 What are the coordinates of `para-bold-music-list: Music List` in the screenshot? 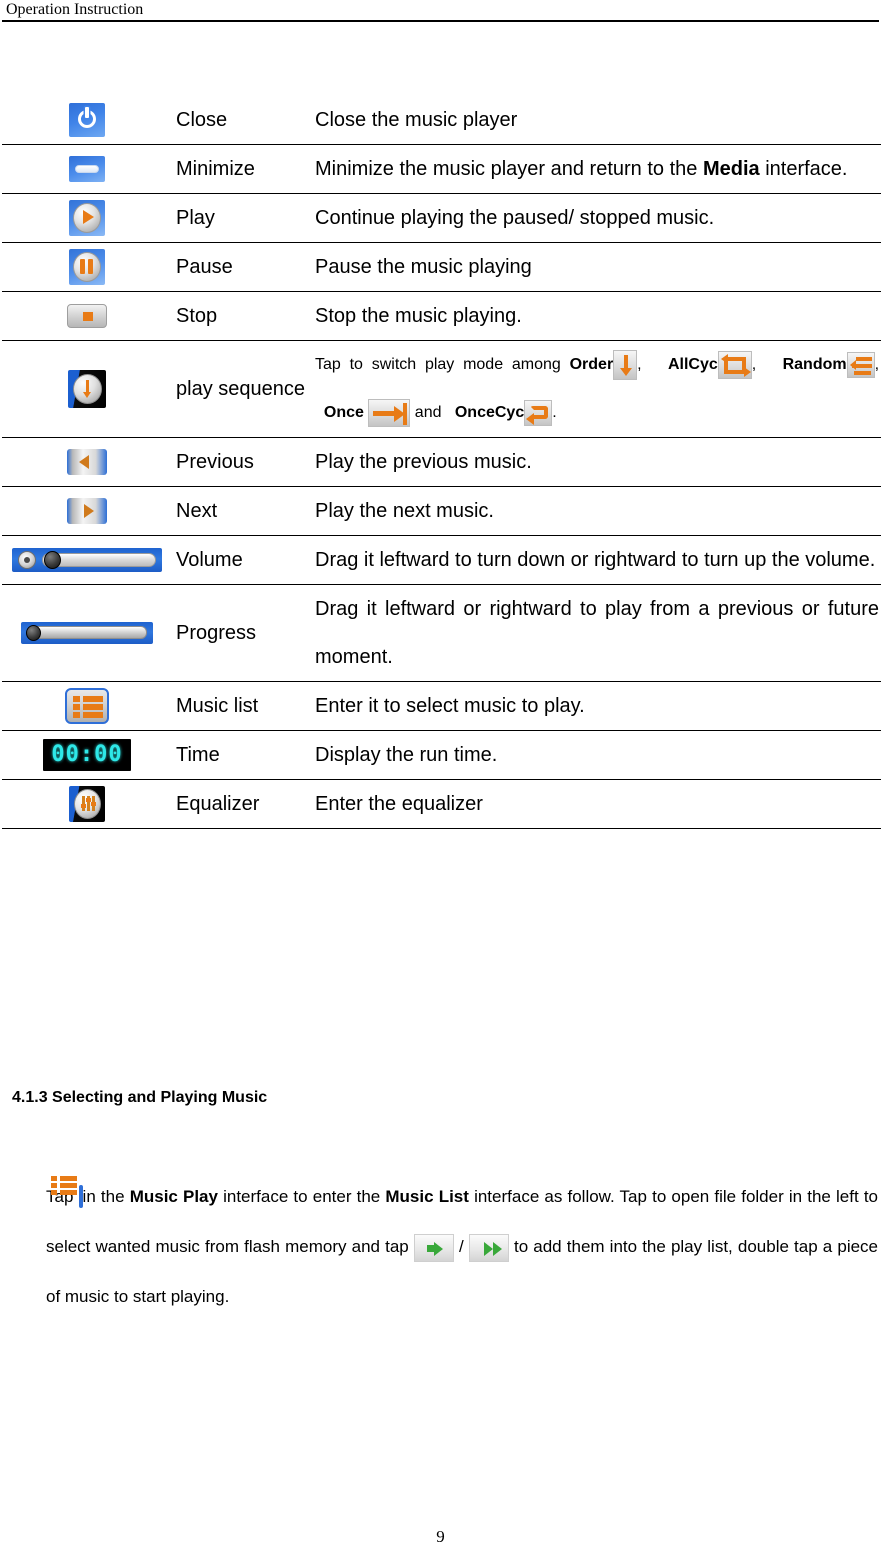 It's located at (427, 1196).